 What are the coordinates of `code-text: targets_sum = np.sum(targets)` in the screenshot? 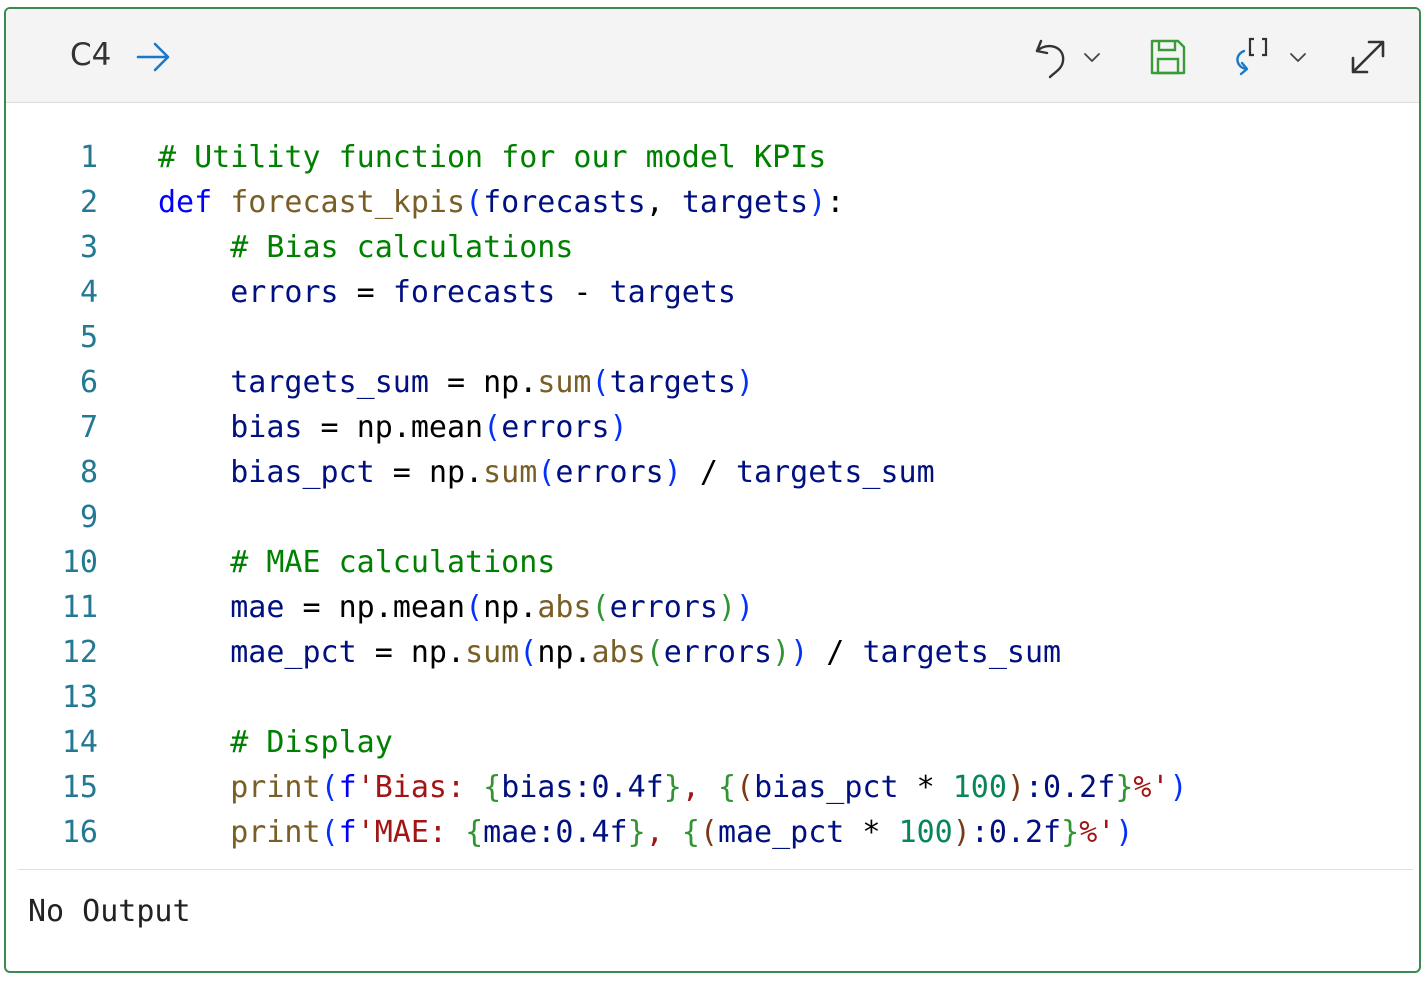 It's located at (456, 382).